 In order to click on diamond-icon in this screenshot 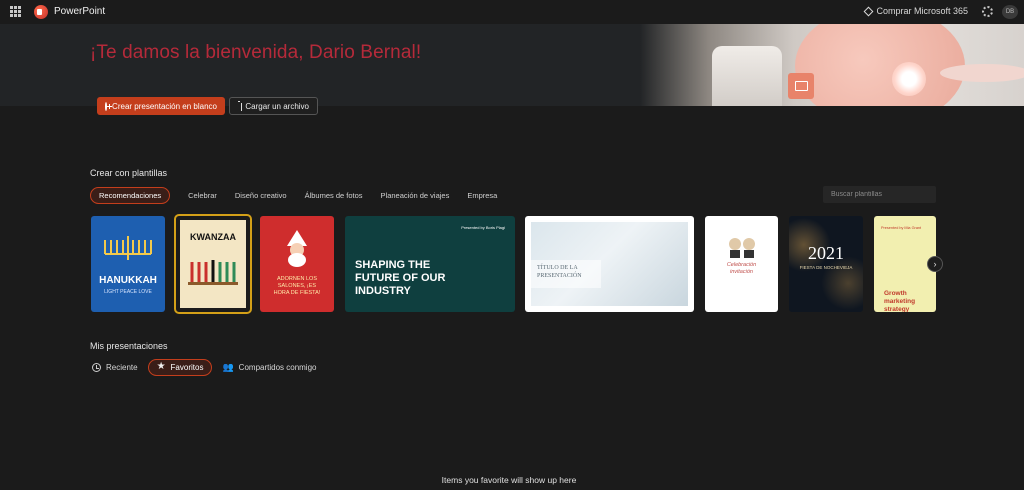, I will do `click(869, 11)`.